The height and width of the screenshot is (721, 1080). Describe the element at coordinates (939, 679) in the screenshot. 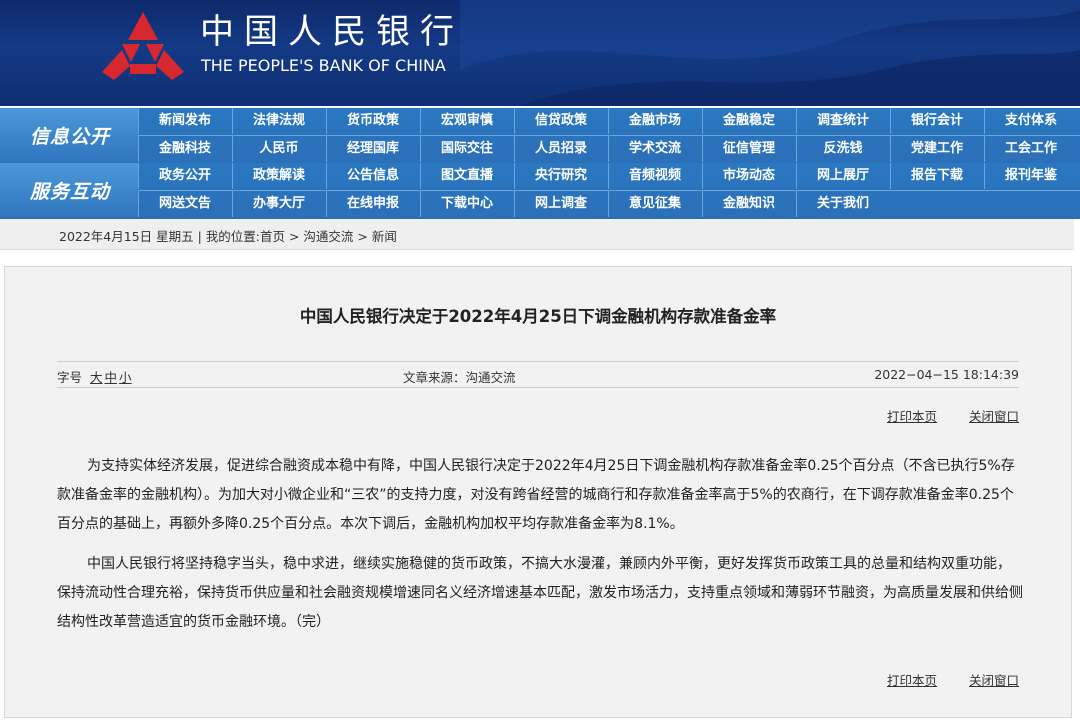

I see `article-actions-bottom: 打印本页 关闭窗口` at that location.